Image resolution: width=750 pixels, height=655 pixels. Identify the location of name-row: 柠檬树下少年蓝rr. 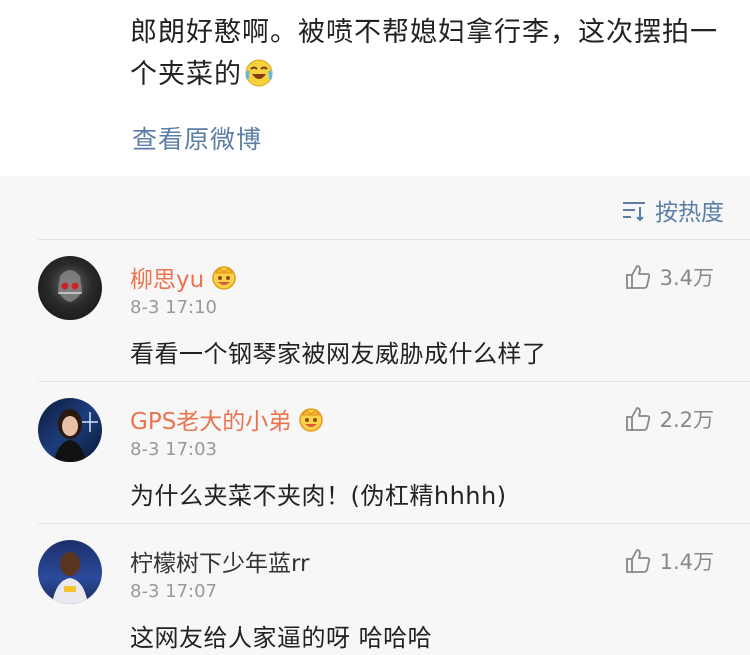
(220, 561).